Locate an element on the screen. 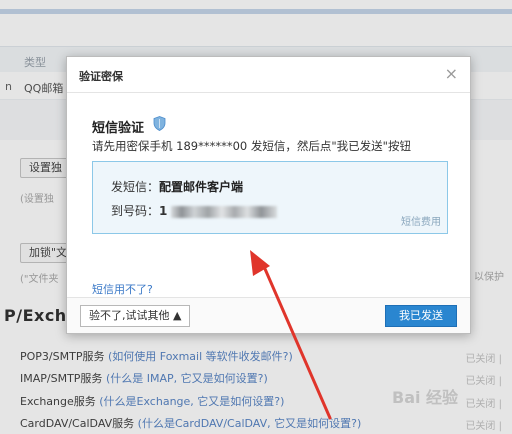  close-icon: × is located at coordinates (451, 73).